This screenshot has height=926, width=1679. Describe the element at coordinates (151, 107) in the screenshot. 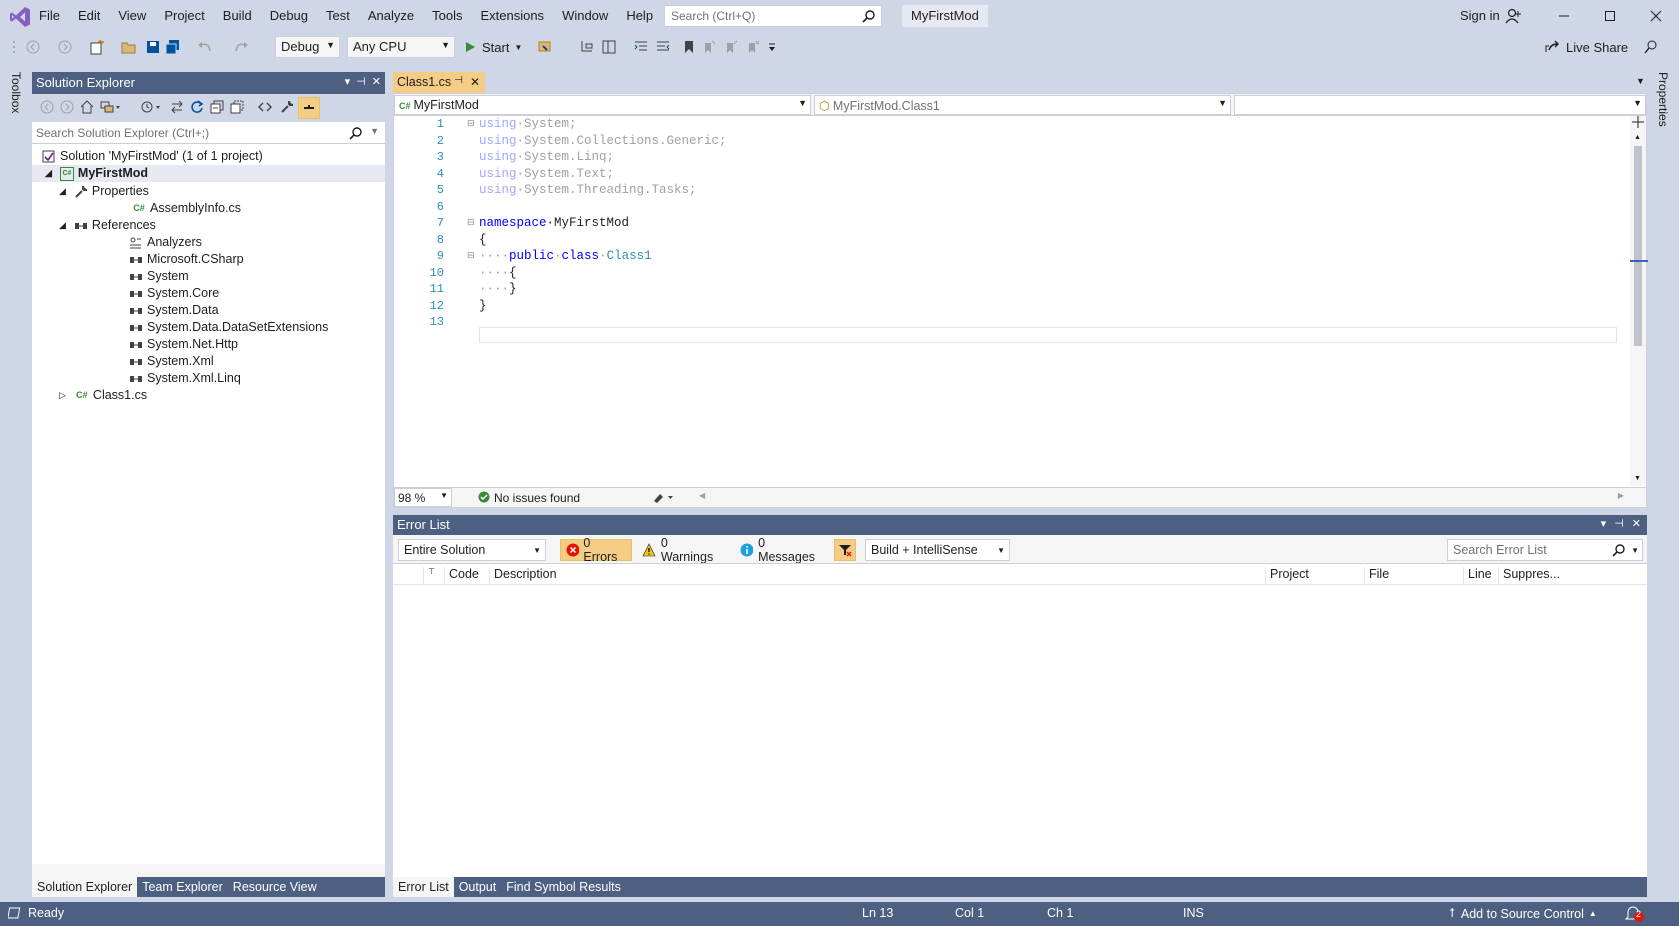

I see `pending-changes-filter-icon` at that location.